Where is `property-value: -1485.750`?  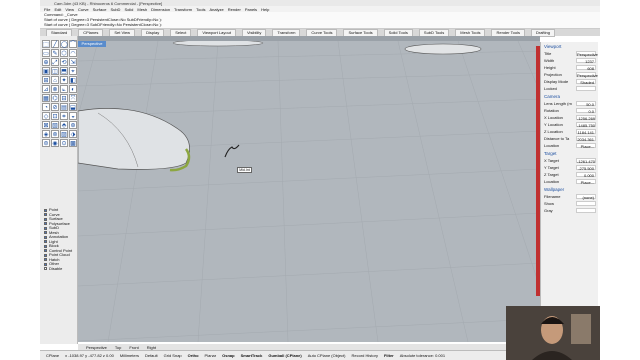
property-value: -1485.750 is located at coordinates (586, 125).